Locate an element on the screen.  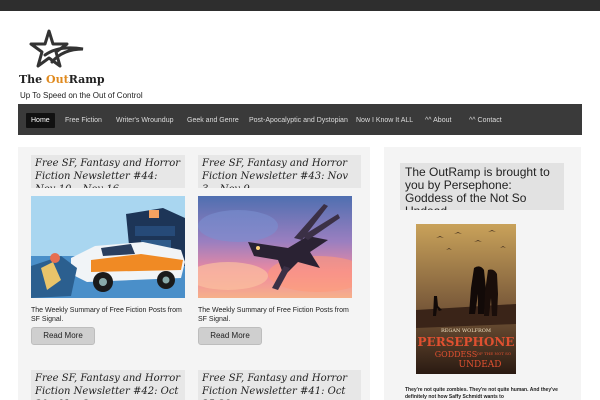
book-subtitle-2: OF THE NOT SO is located at coordinates (494, 353).